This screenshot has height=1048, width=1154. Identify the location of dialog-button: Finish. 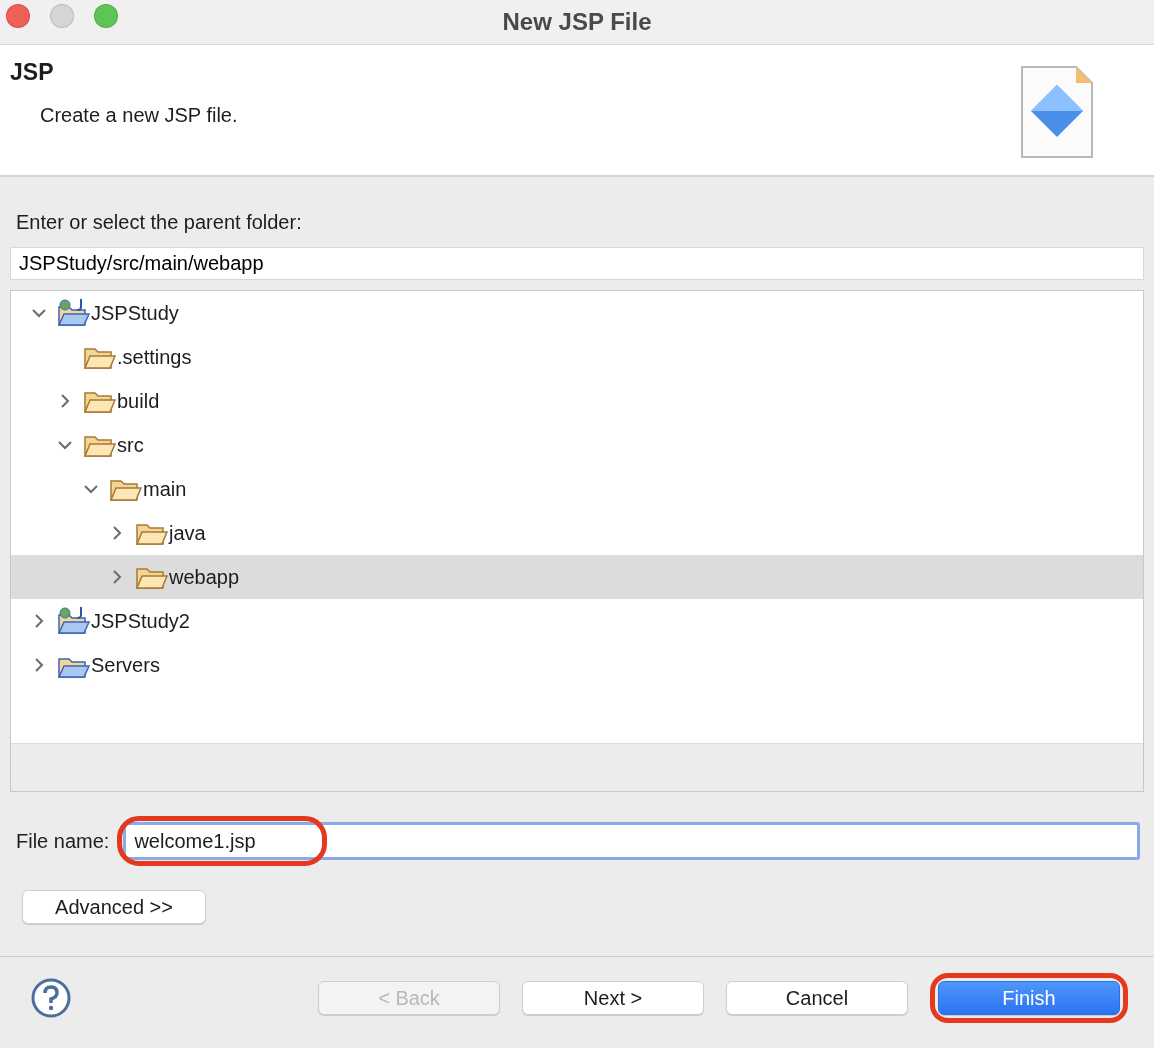
(1029, 998).